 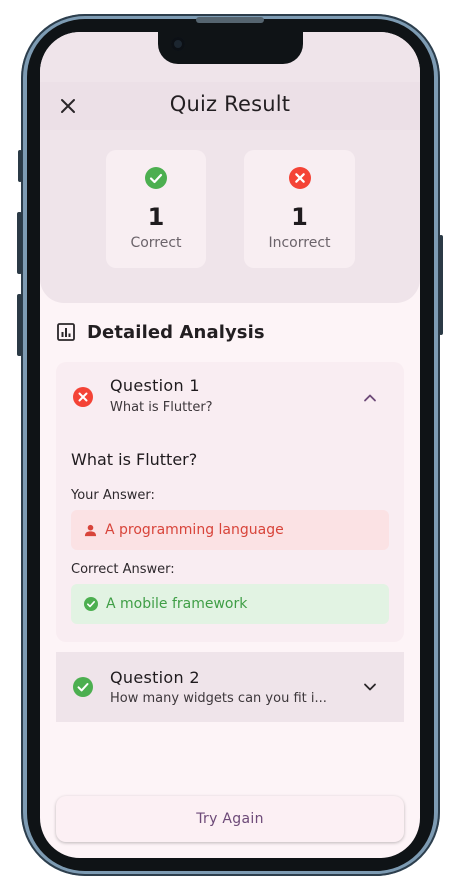 What do you see at coordinates (19, 243) in the screenshot?
I see `phone-volume-up-button` at bounding box center [19, 243].